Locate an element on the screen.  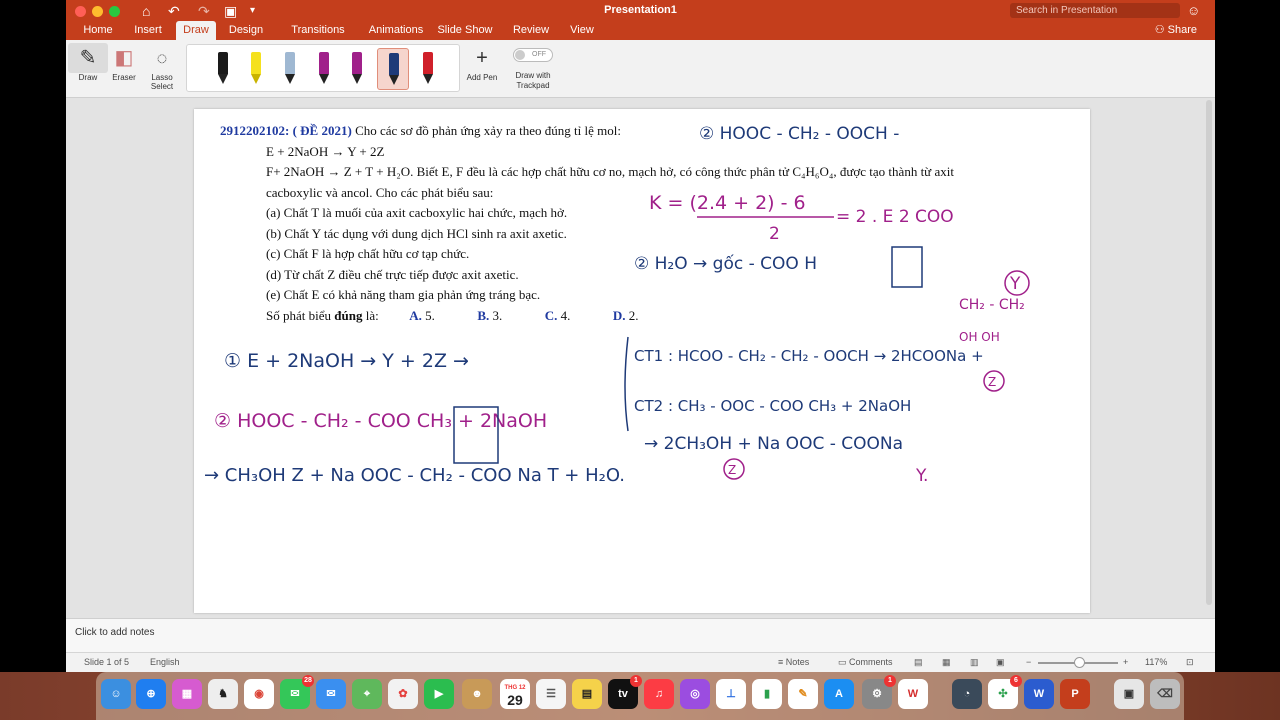
add-pen-button: + Add Pen is located at coordinates (482, 62).